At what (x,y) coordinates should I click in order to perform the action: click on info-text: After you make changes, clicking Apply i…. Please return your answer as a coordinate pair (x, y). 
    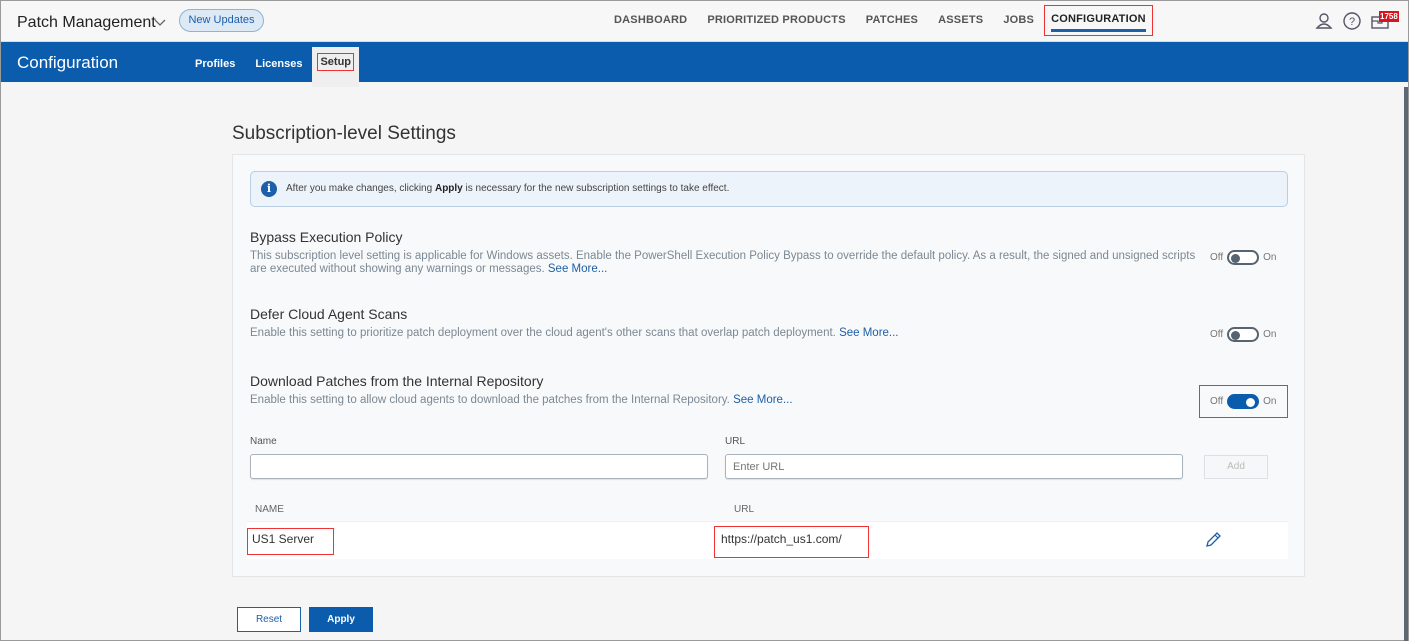
    Looking at the image, I should click on (507, 188).